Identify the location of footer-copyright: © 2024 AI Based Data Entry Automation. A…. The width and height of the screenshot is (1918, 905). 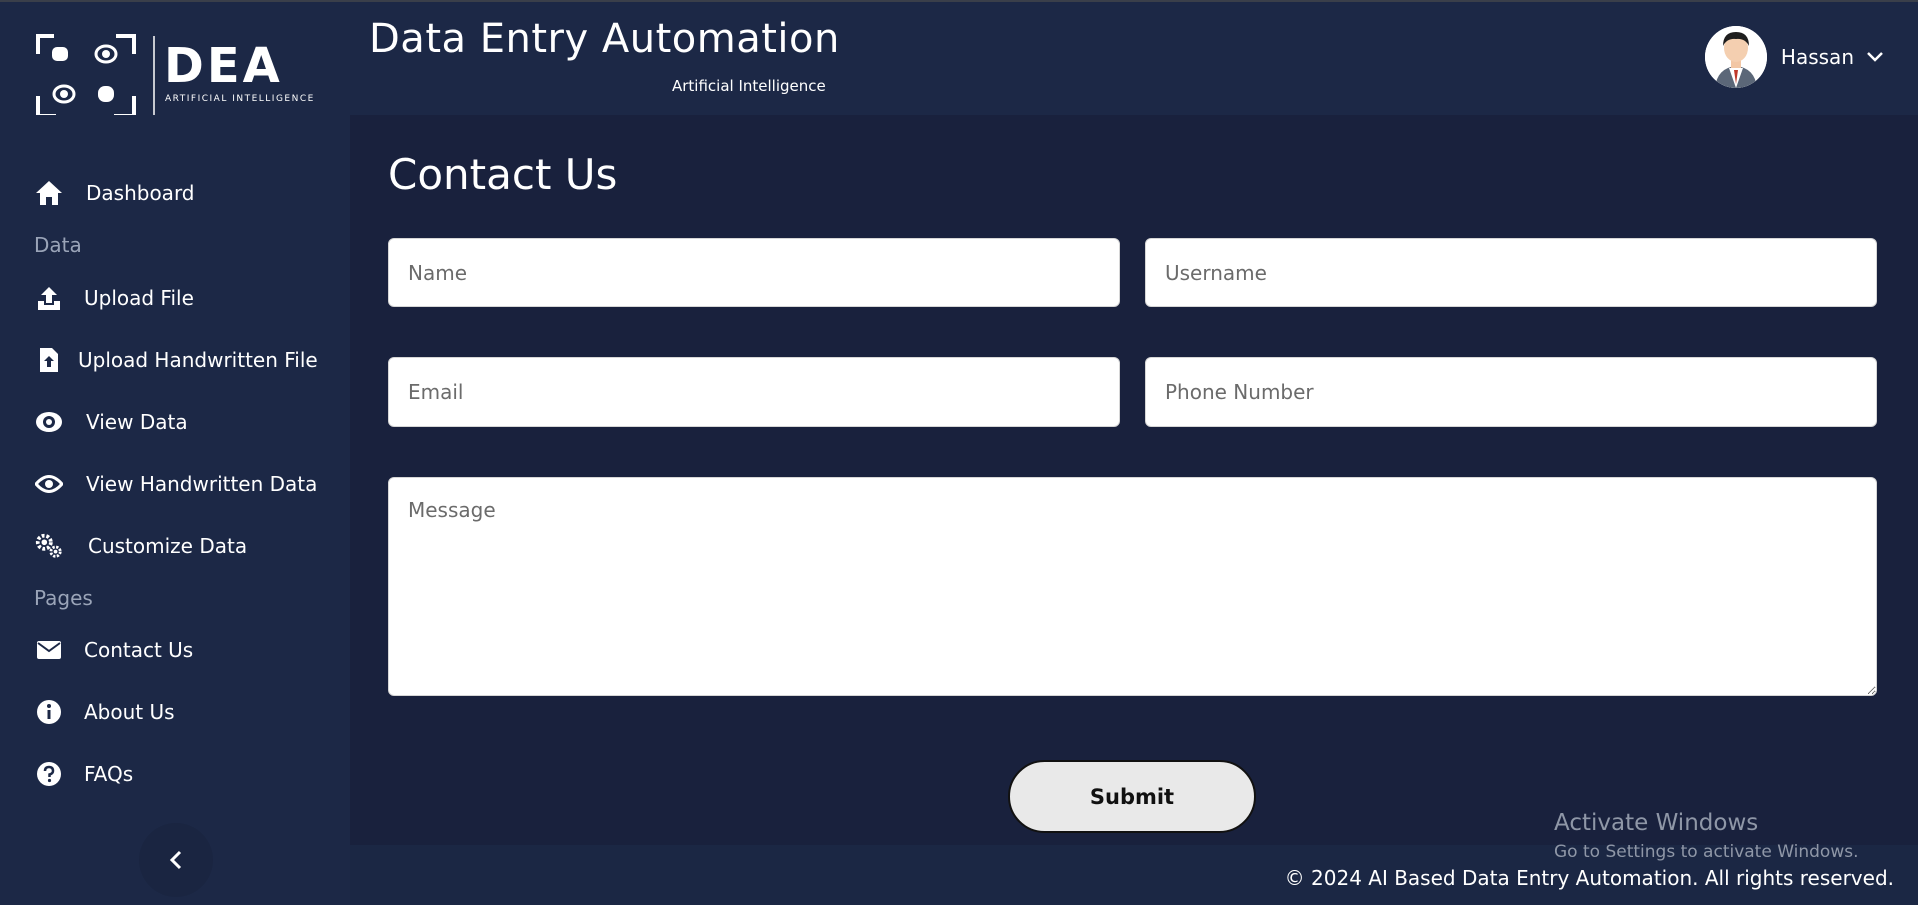
(1589, 878).